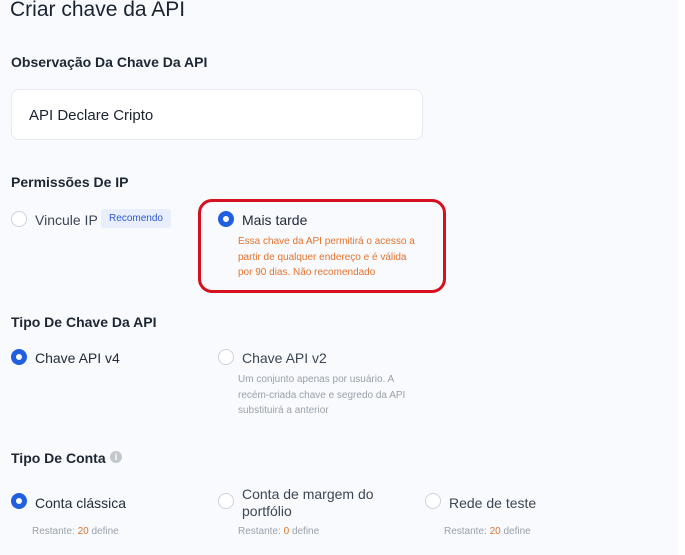  I want to click on note-label: Observação Da Chave Da API, so click(109, 62).